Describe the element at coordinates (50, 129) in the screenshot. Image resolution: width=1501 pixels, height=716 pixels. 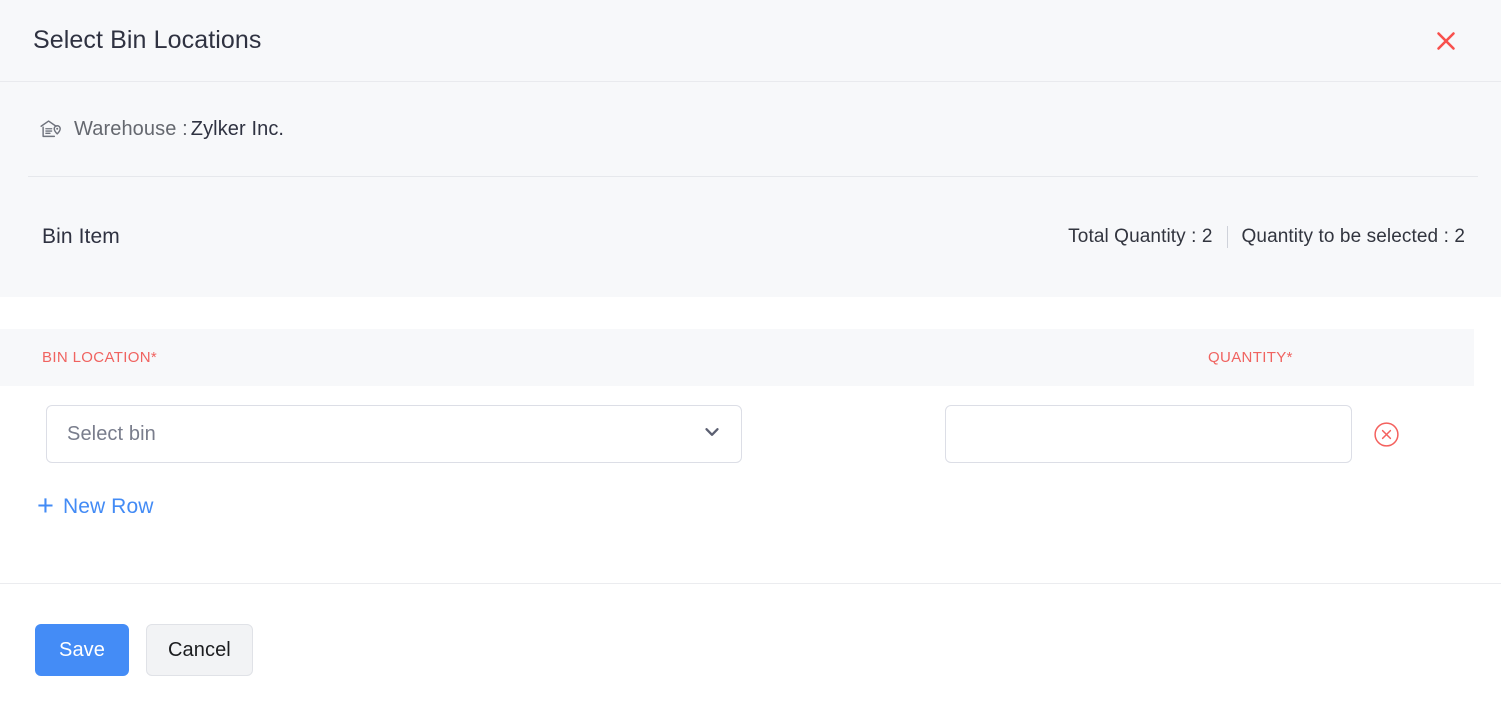
I see `warehouse-icon` at that location.